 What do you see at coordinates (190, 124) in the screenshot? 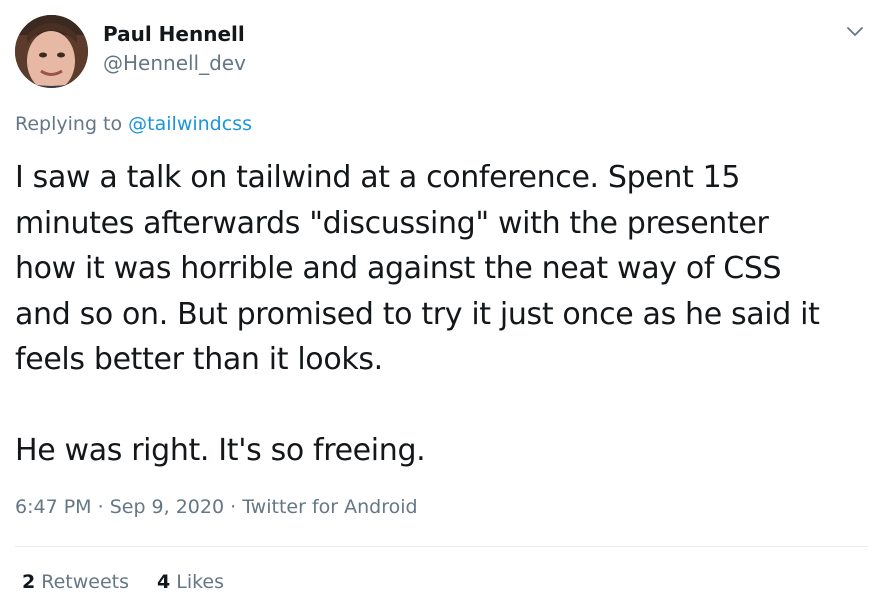
I see `reply-target-link: @tailwindcss` at bounding box center [190, 124].